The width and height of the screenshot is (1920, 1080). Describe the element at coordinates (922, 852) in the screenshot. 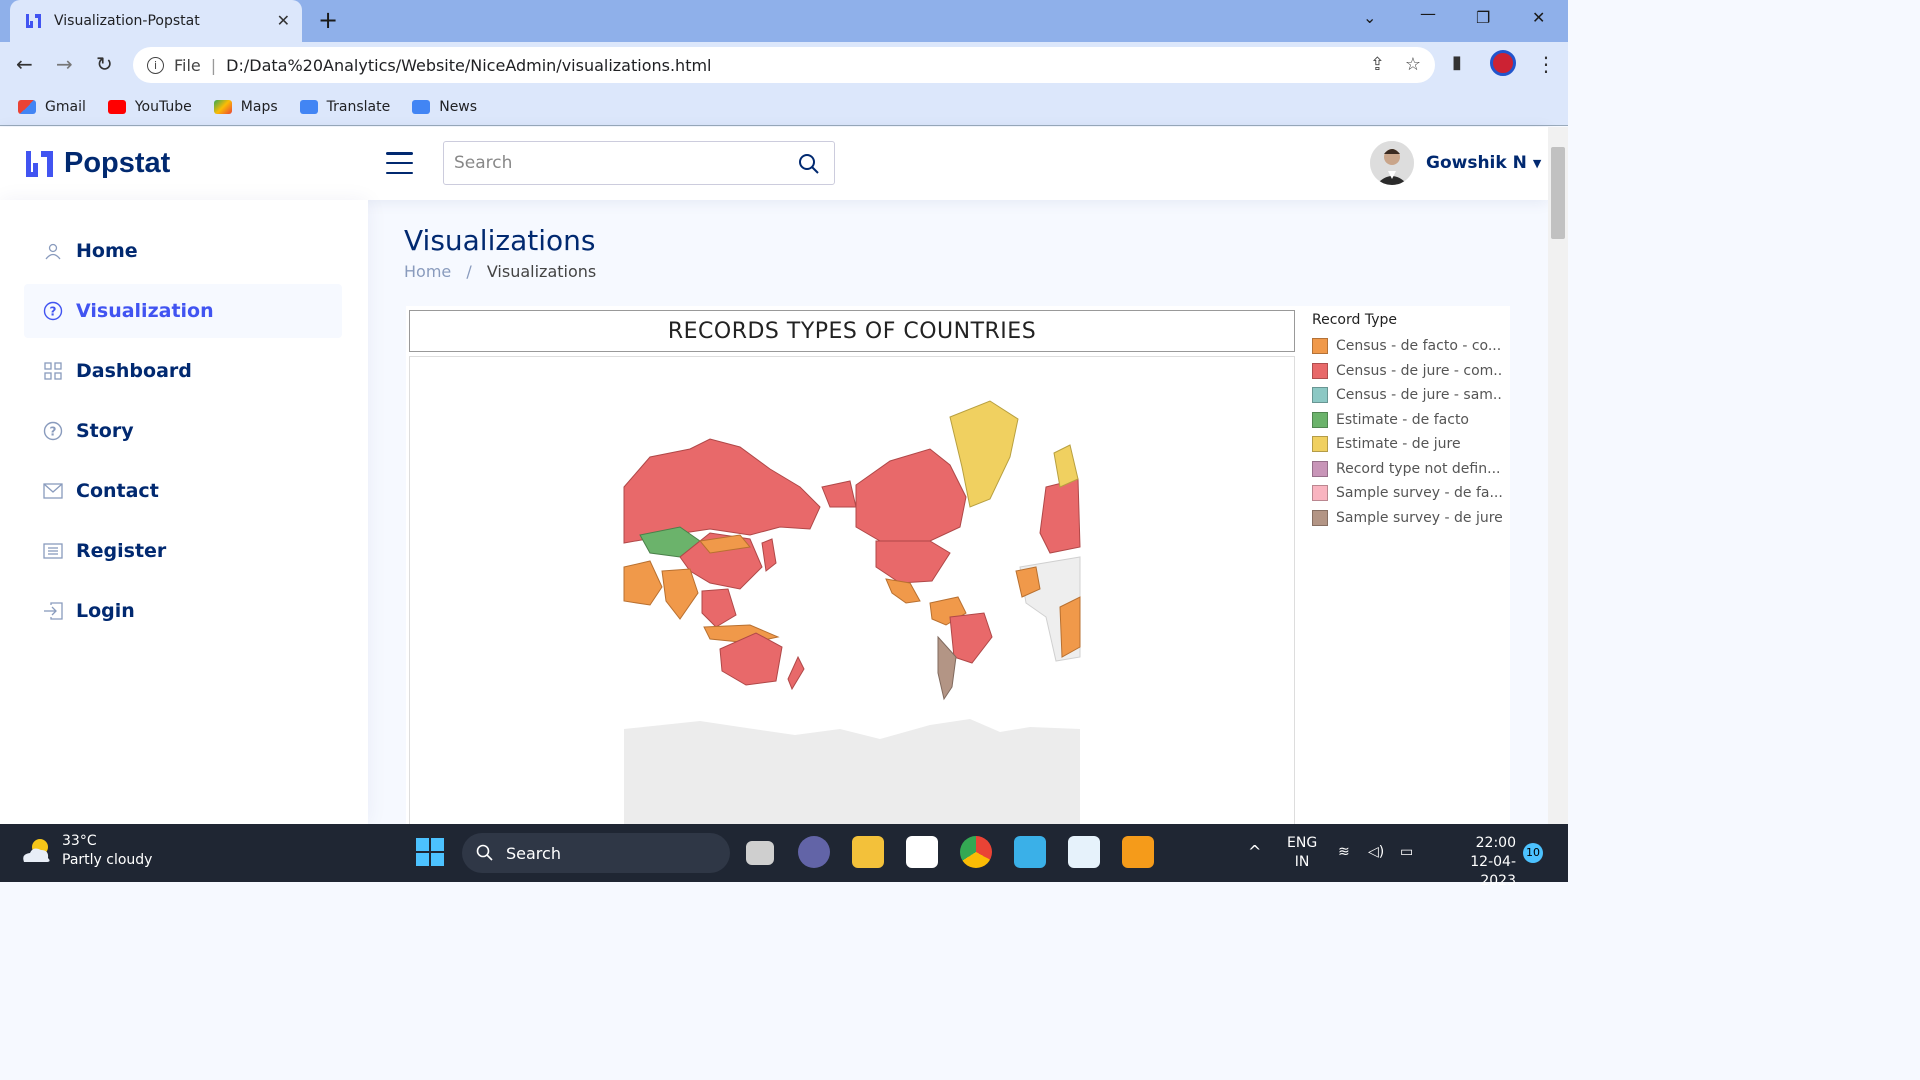

I see `microsoft-store-icon` at that location.